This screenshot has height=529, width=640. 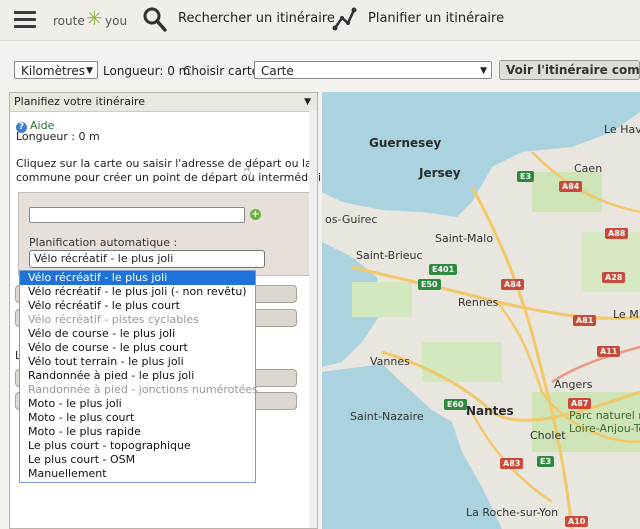 I want to click on map-choice-value: Carte, so click(x=277, y=71).